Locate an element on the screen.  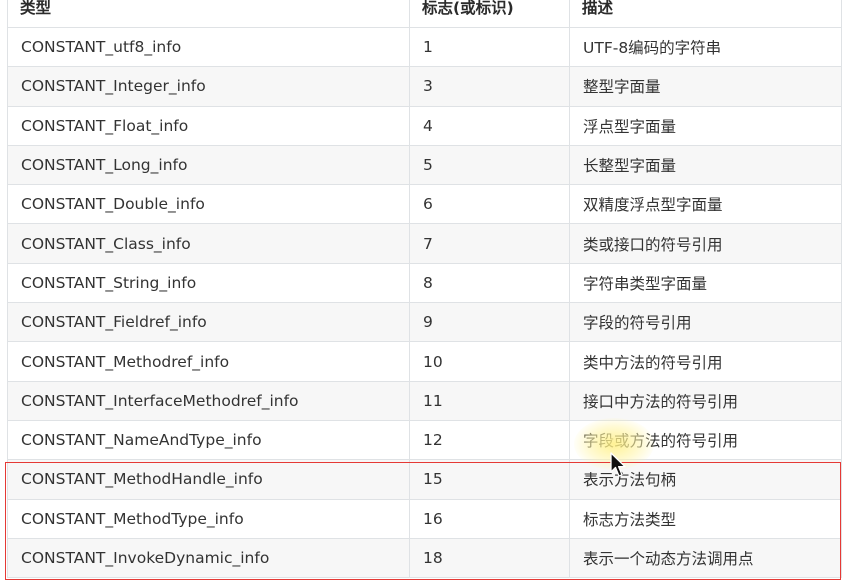
cell-type: CONSTANT_Fieldref_info is located at coordinates (208, 322).